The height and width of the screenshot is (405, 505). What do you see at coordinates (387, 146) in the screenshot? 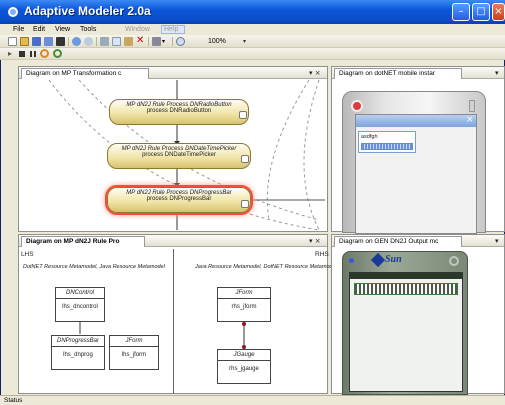
I see `device-progress-bar` at bounding box center [387, 146].